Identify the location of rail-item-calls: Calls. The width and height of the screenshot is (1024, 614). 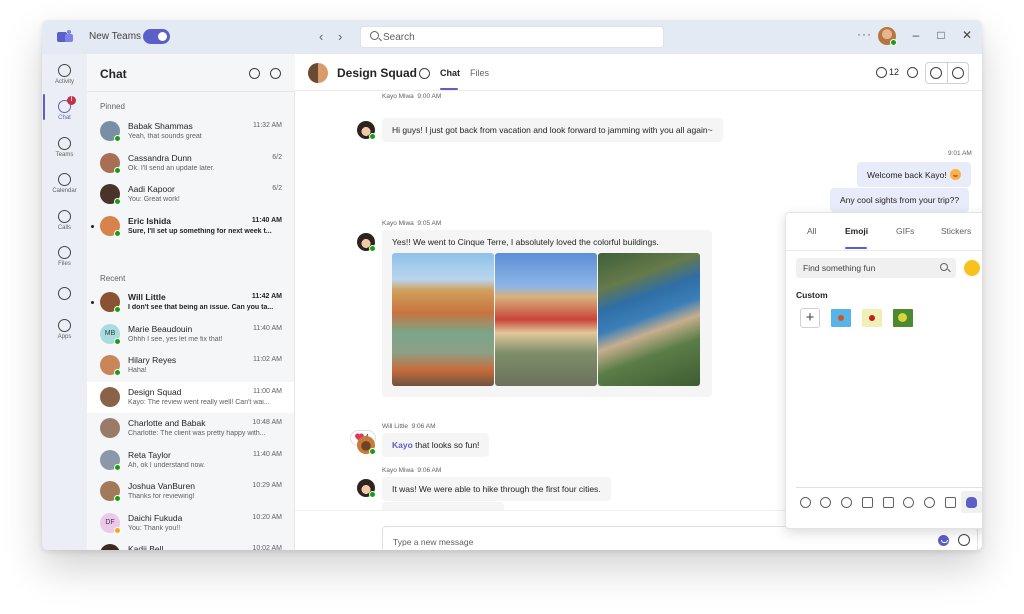
(64, 227).